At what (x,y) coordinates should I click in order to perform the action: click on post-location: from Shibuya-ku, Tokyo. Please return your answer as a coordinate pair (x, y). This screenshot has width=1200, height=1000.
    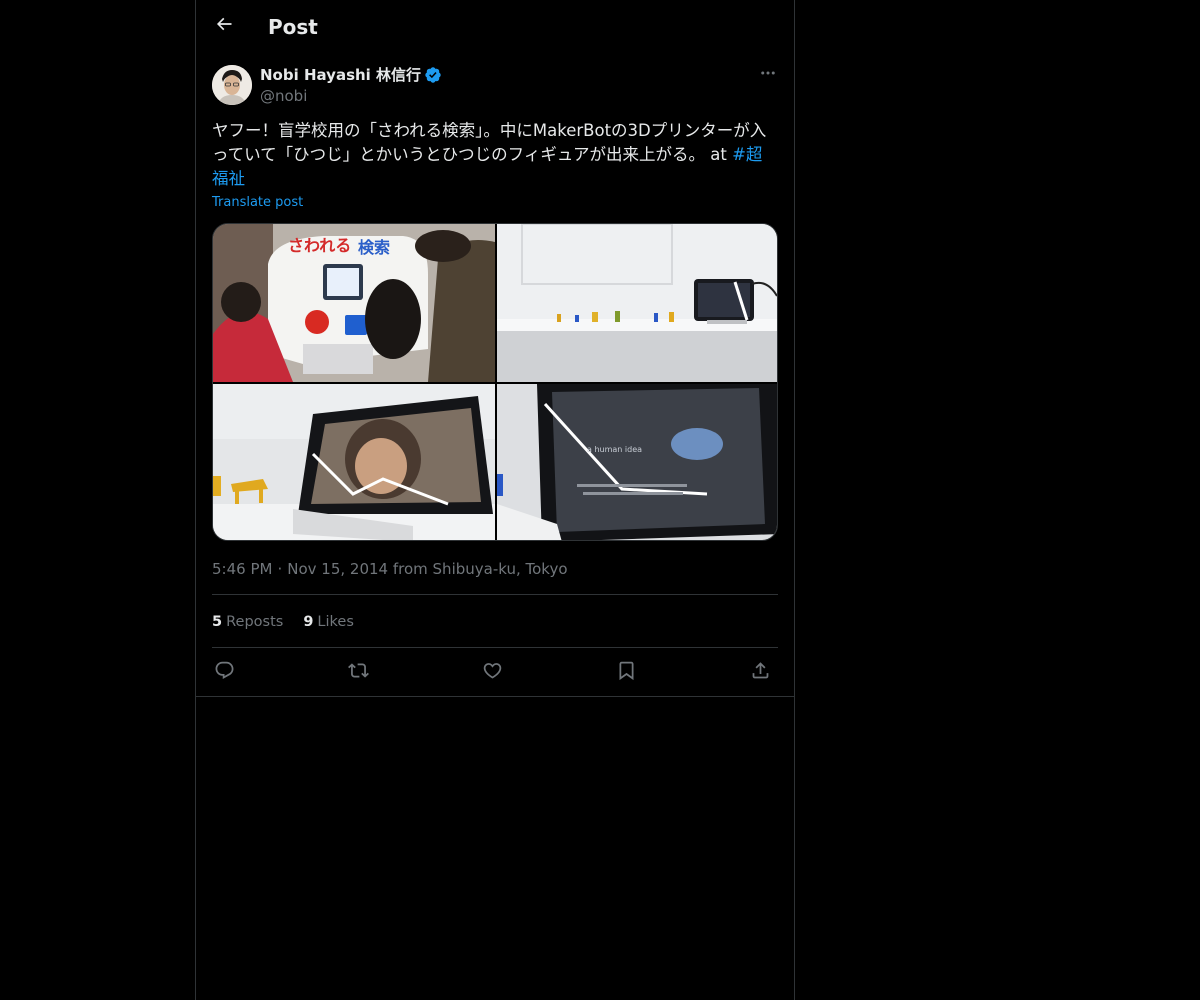
    Looking at the image, I should click on (480, 569).